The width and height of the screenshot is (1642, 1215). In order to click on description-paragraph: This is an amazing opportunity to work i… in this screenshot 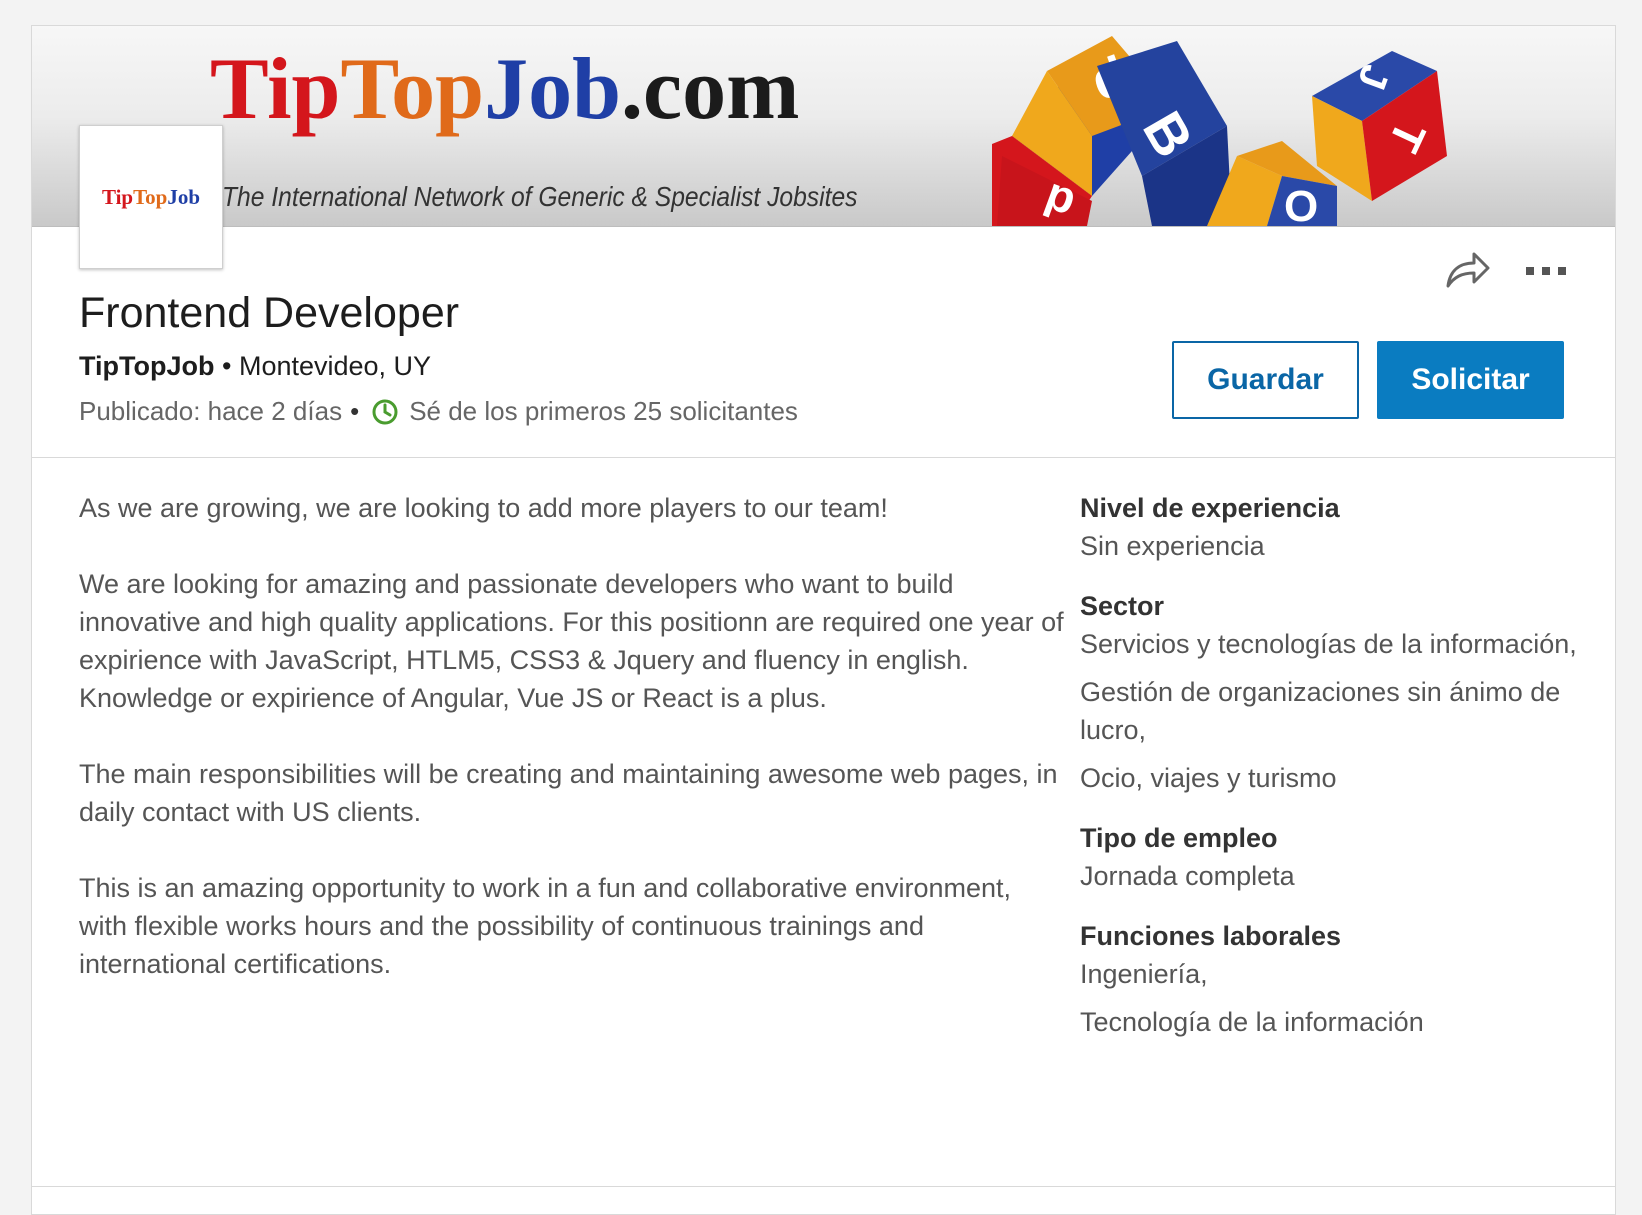, I will do `click(545, 926)`.